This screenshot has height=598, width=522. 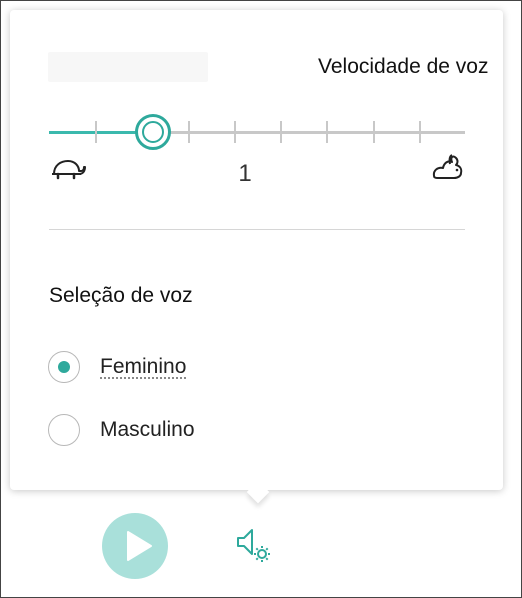 I want to click on radio-option-masculino: Masculino, so click(x=121, y=430).